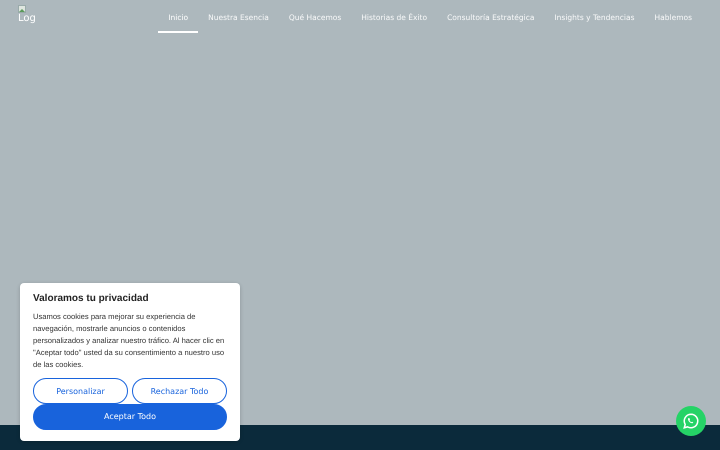  I want to click on accept-button: Aceptar Todo, so click(130, 417).